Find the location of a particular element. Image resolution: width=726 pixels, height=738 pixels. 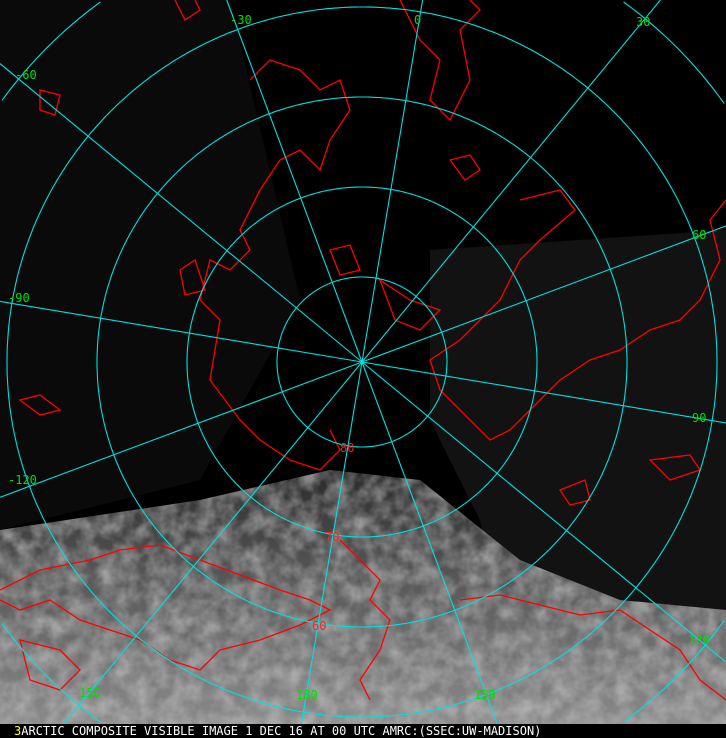

longitude-label: 90 is located at coordinates (699, 418).